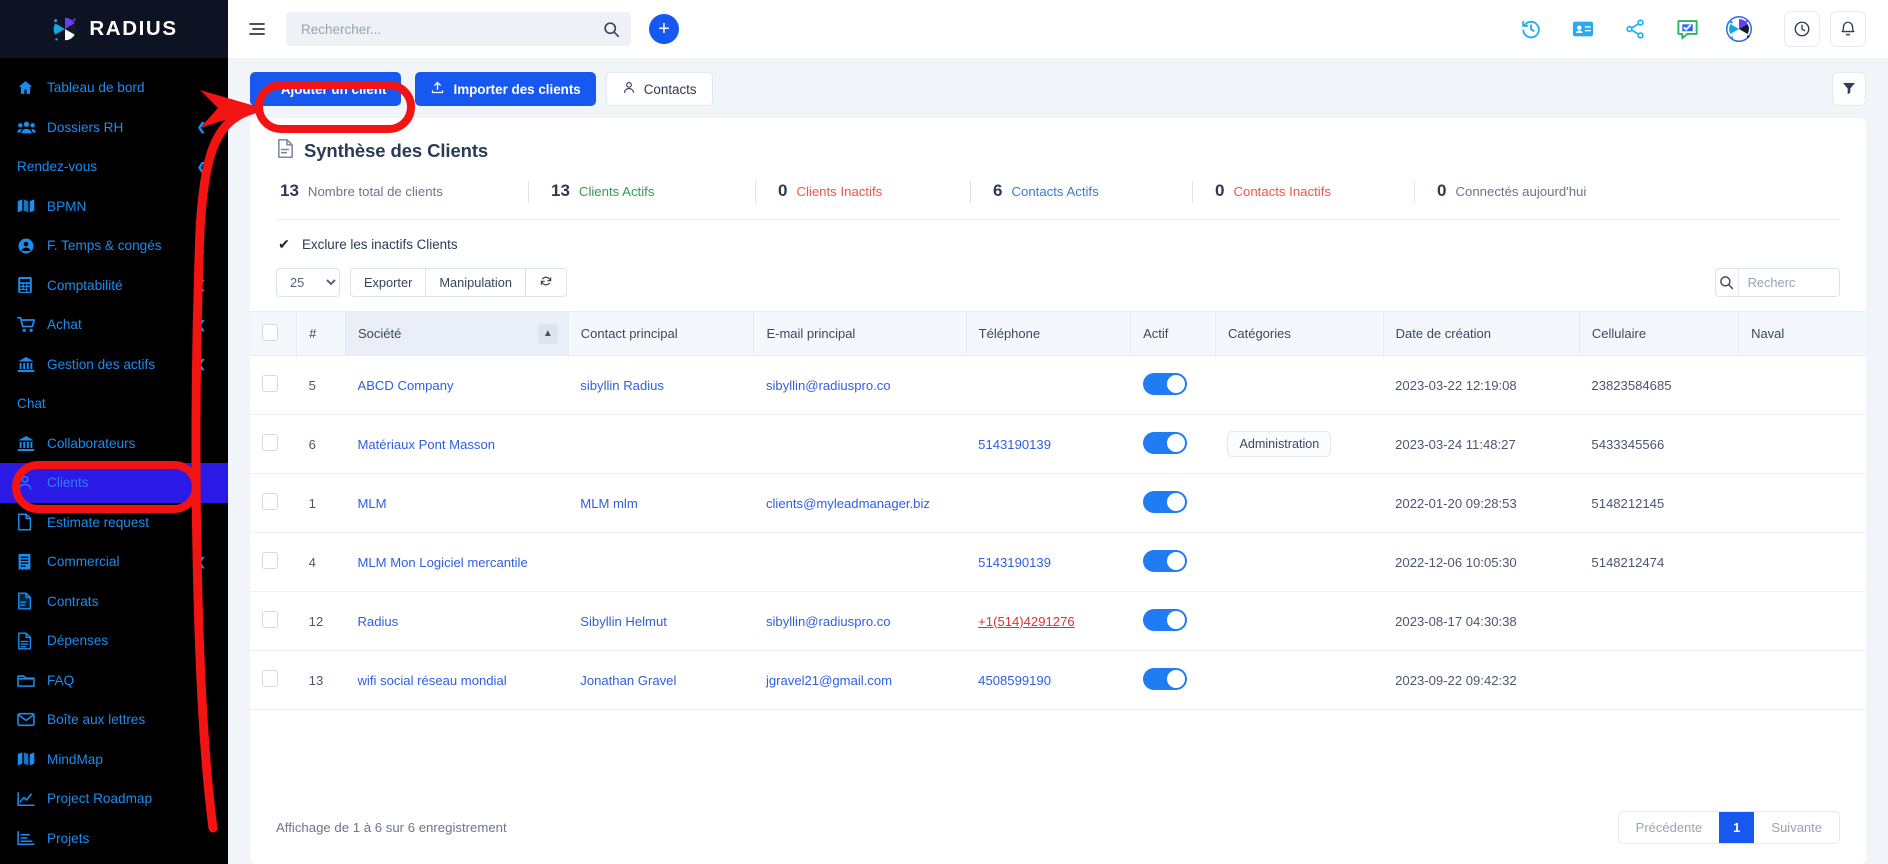 The image size is (1888, 864). What do you see at coordinates (1635, 29) in the screenshot?
I see `share-icon` at bounding box center [1635, 29].